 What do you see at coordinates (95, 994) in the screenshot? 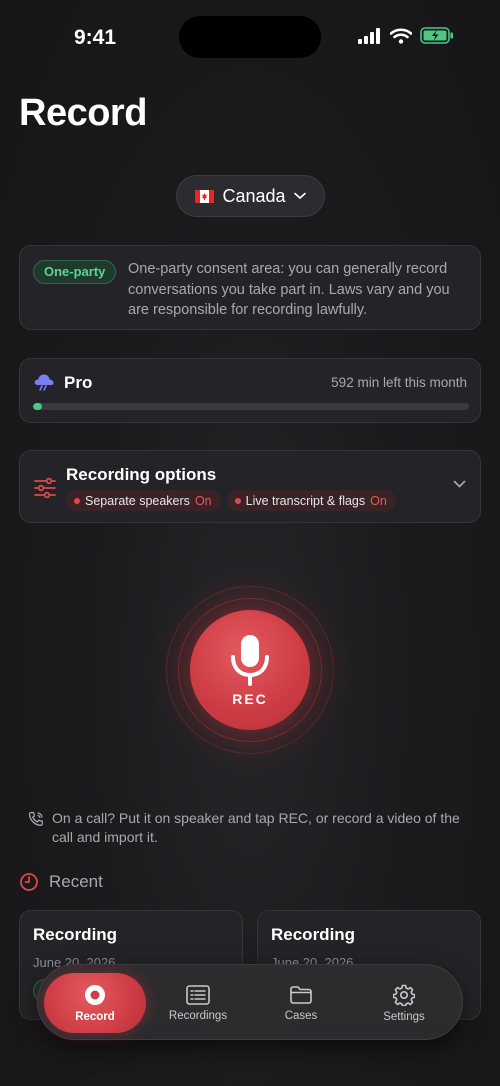
I see `record-icon` at bounding box center [95, 994].